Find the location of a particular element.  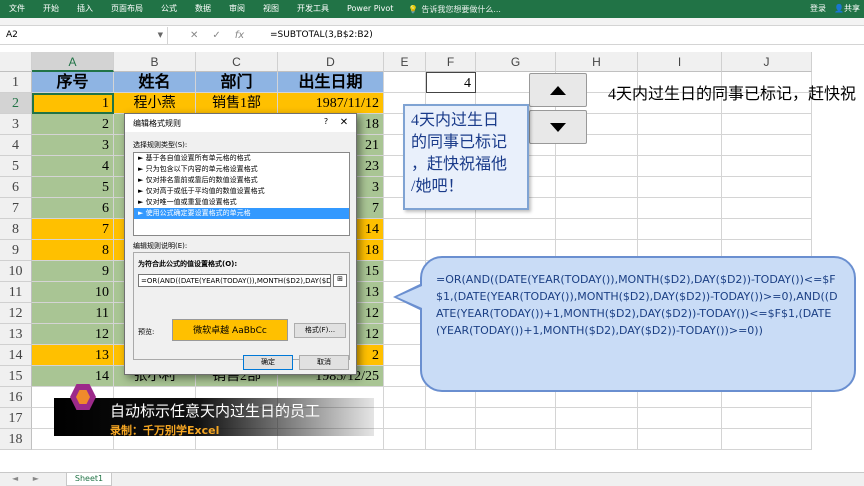

spin-up-button is located at coordinates (558, 90).